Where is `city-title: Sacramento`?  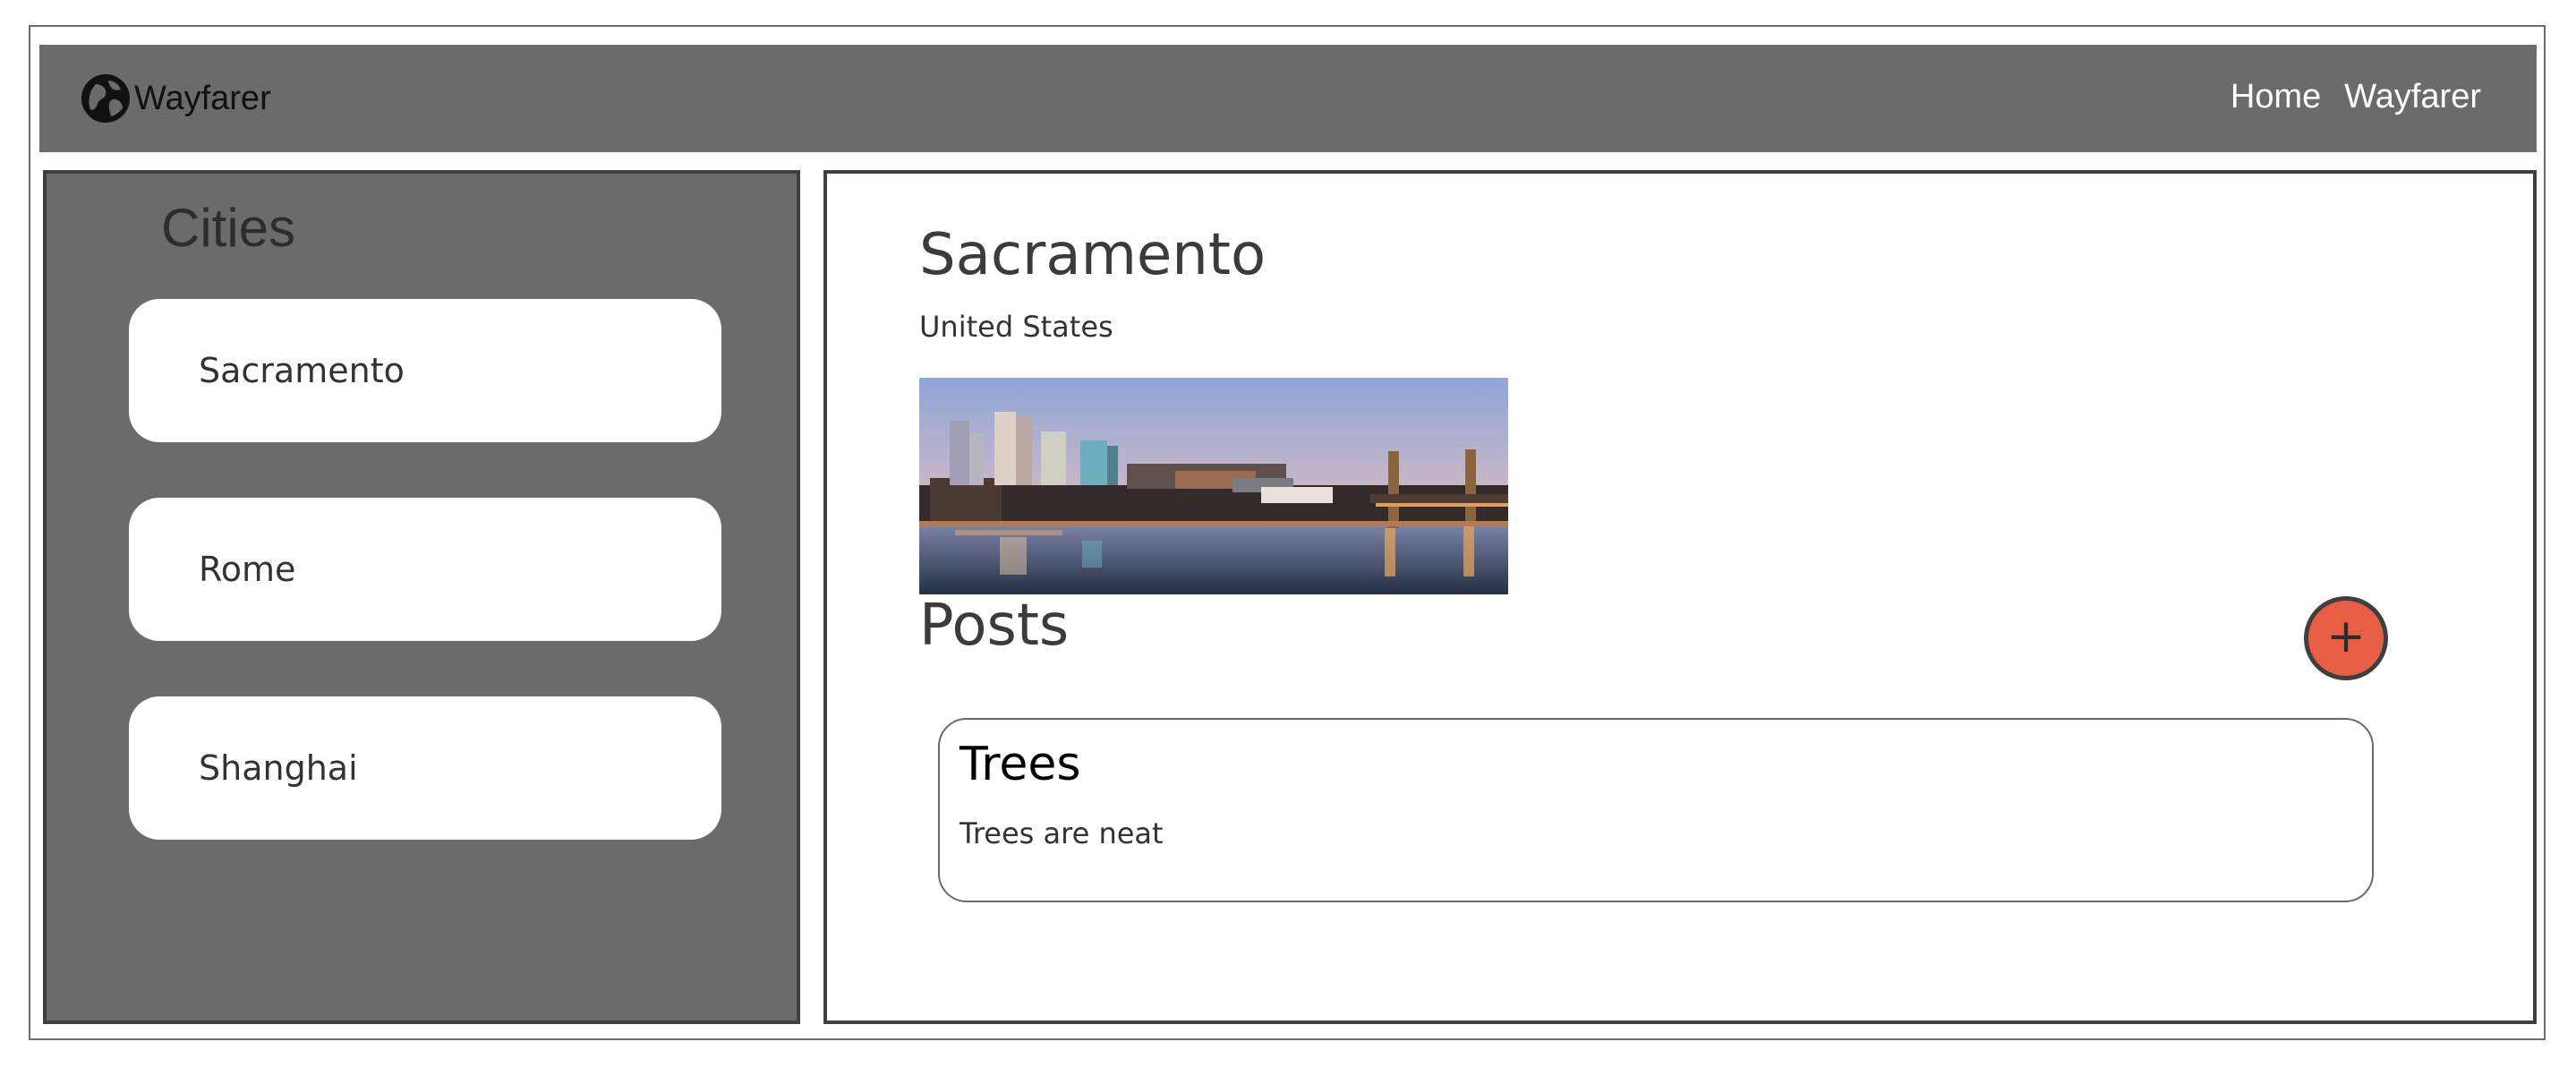 city-title: Sacramento is located at coordinates (1093, 255).